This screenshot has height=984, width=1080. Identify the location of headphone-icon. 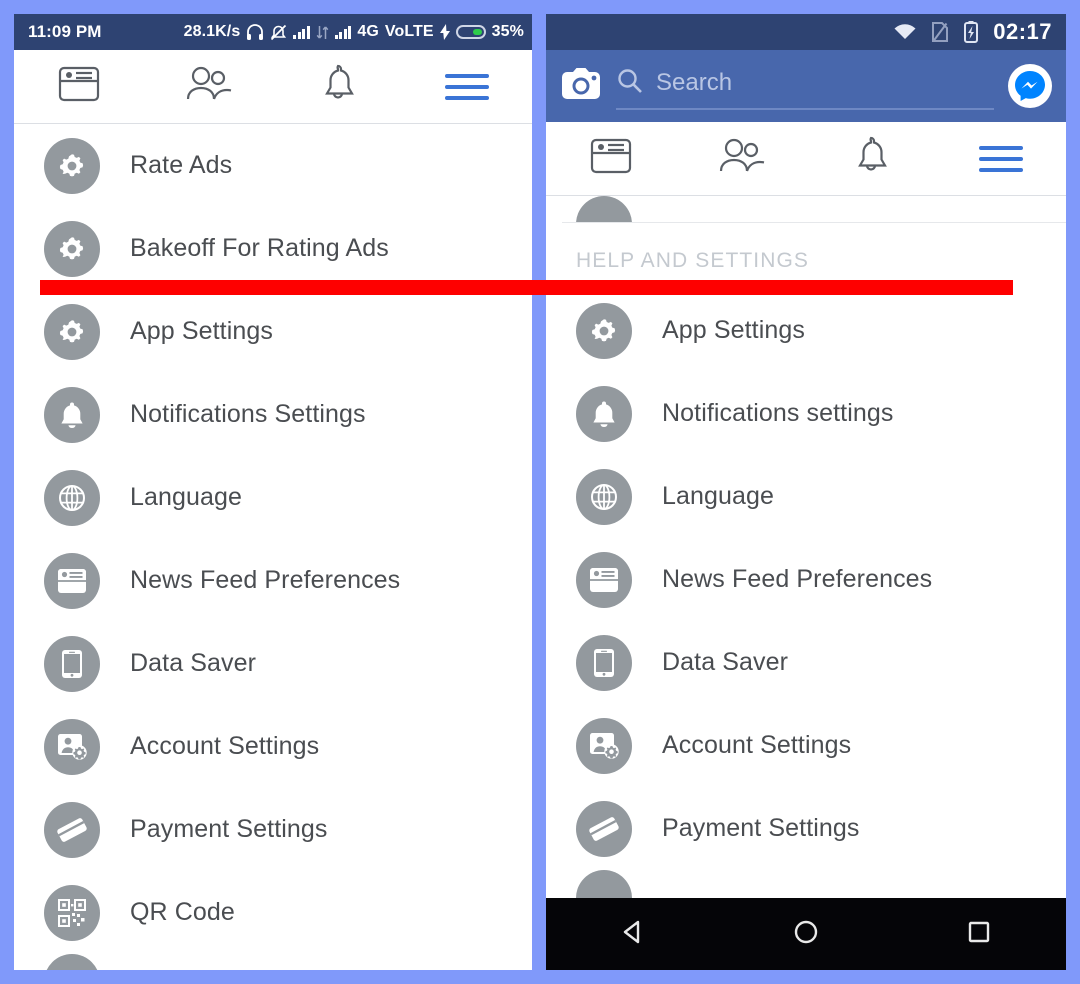
(255, 32).